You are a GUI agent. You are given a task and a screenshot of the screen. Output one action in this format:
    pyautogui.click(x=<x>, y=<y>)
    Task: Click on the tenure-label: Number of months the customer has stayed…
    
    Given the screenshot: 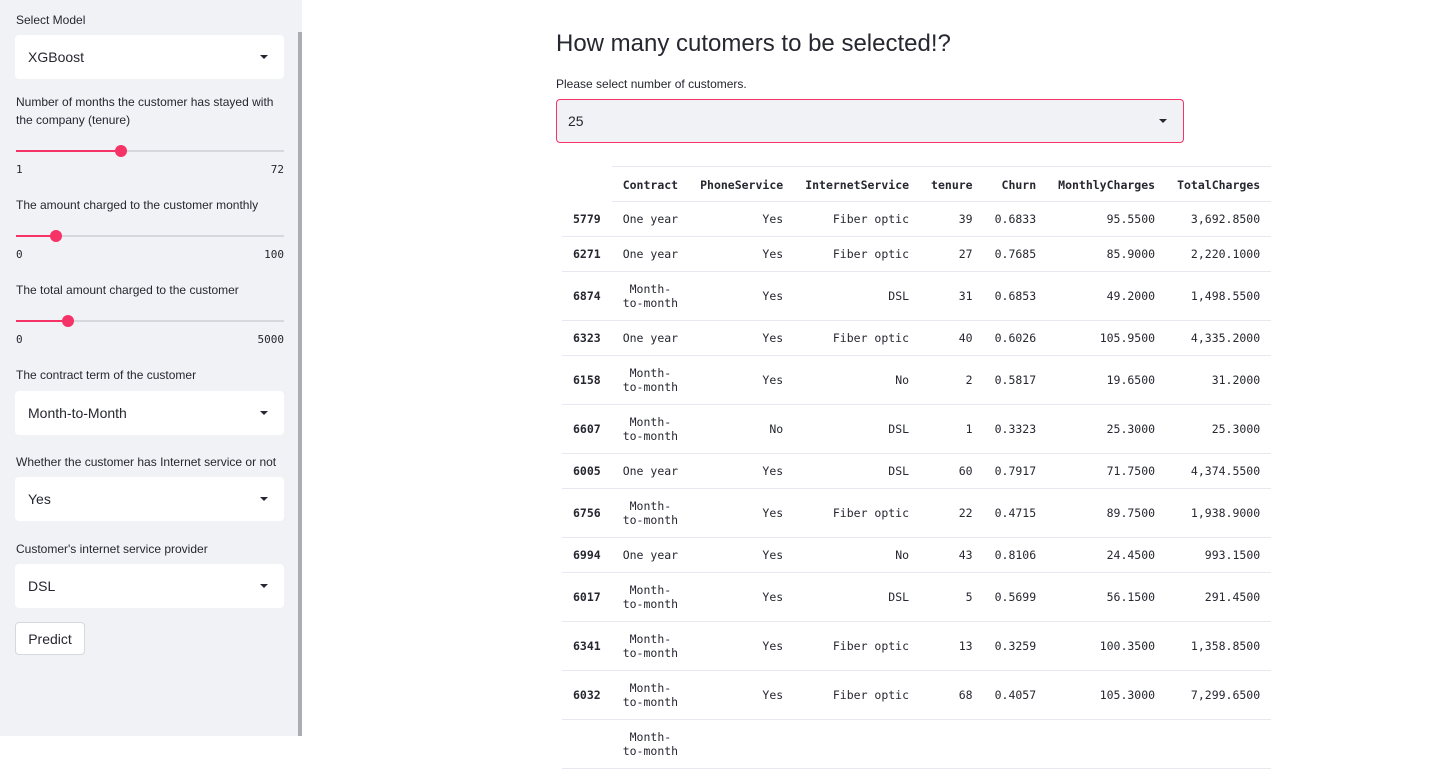 What is the action you would take?
    pyautogui.click(x=145, y=111)
    